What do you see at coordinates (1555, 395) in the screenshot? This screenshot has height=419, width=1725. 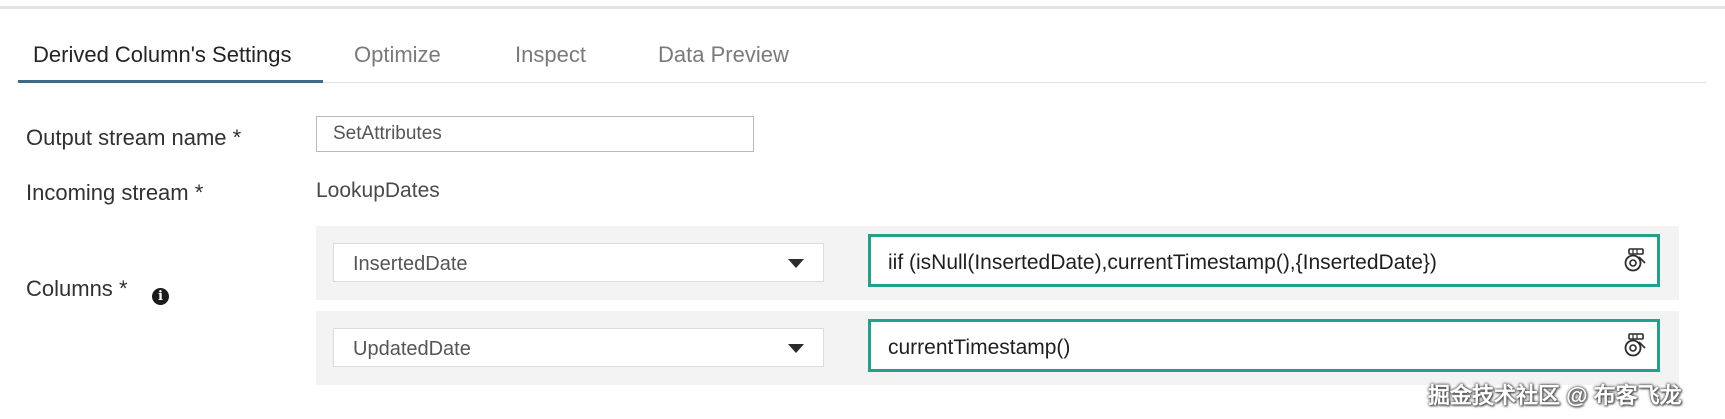 I see `watermark-text: 掘金技术社区 @ 布客飞龙` at bounding box center [1555, 395].